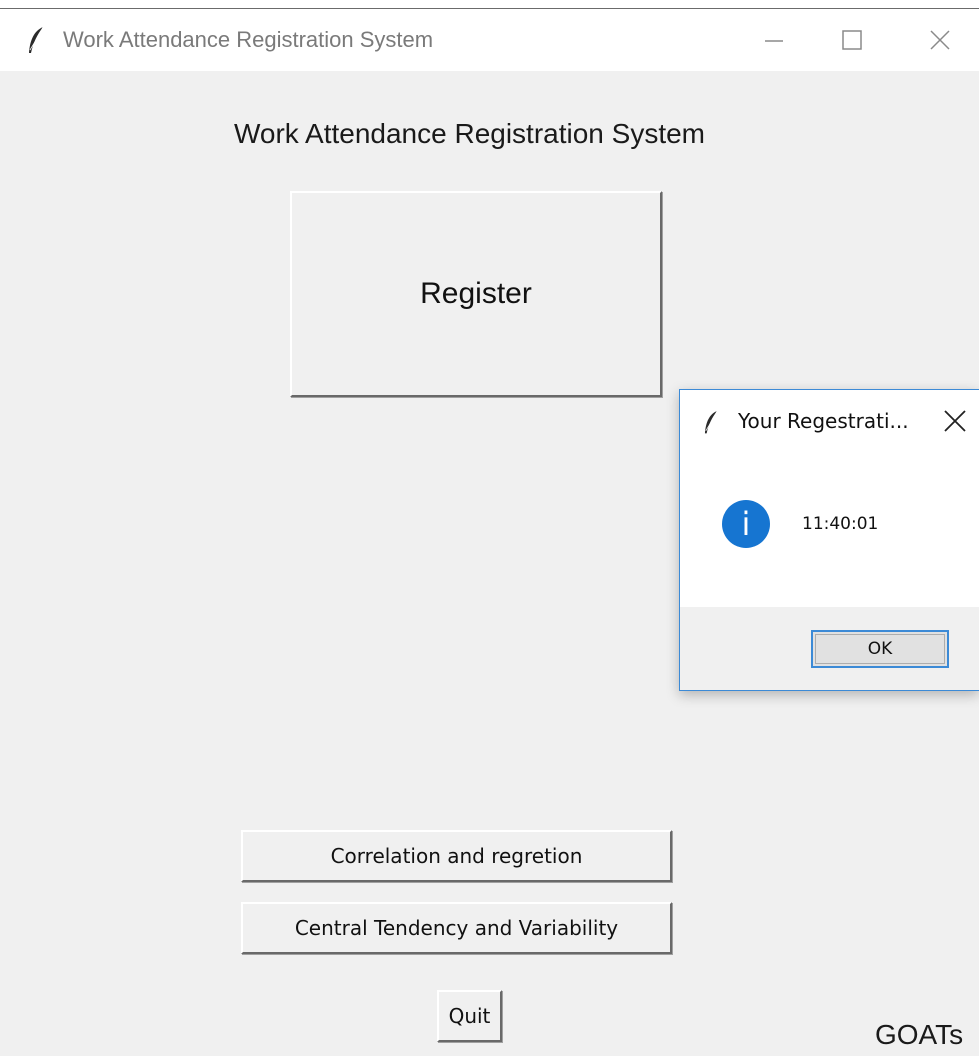 The height and width of the screenshot is (1056, 979). Describe the element at coordinates (746, 524) in the screenshot. I see `info-icon: i` at that location.